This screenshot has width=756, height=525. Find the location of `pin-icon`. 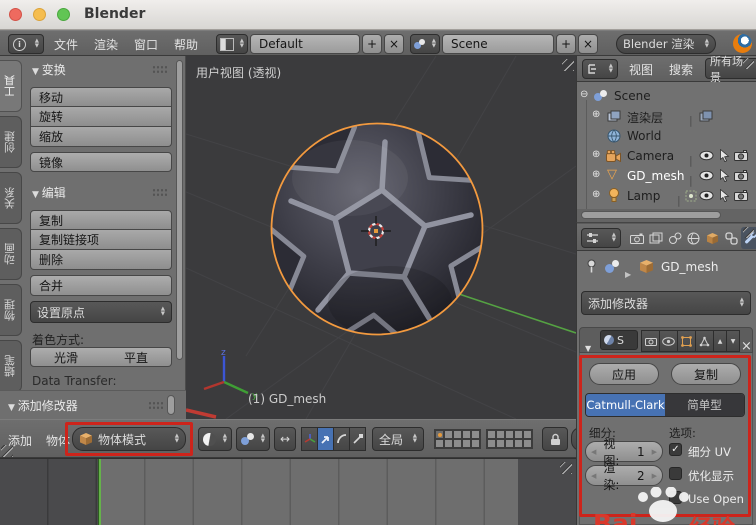

pin-icon is located at coordinates (591, 266).